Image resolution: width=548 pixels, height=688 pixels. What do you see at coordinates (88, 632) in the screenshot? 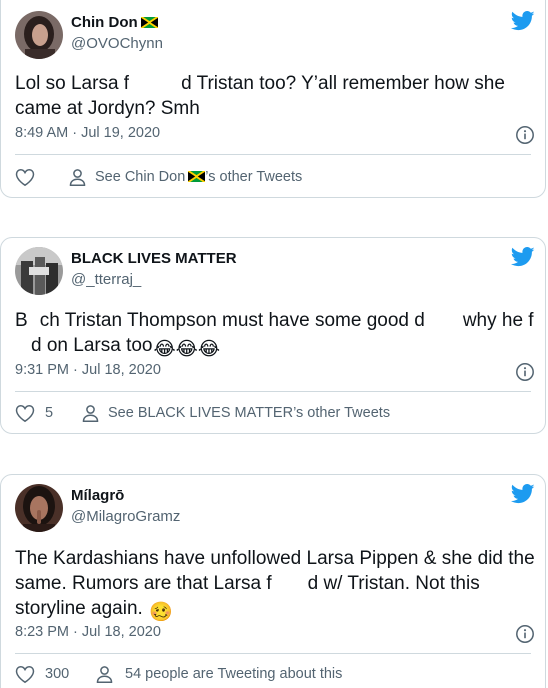
I see `tweet-timestamp: 8:23 PM · Jul 18, 2020` at bounding box center [88, 632].